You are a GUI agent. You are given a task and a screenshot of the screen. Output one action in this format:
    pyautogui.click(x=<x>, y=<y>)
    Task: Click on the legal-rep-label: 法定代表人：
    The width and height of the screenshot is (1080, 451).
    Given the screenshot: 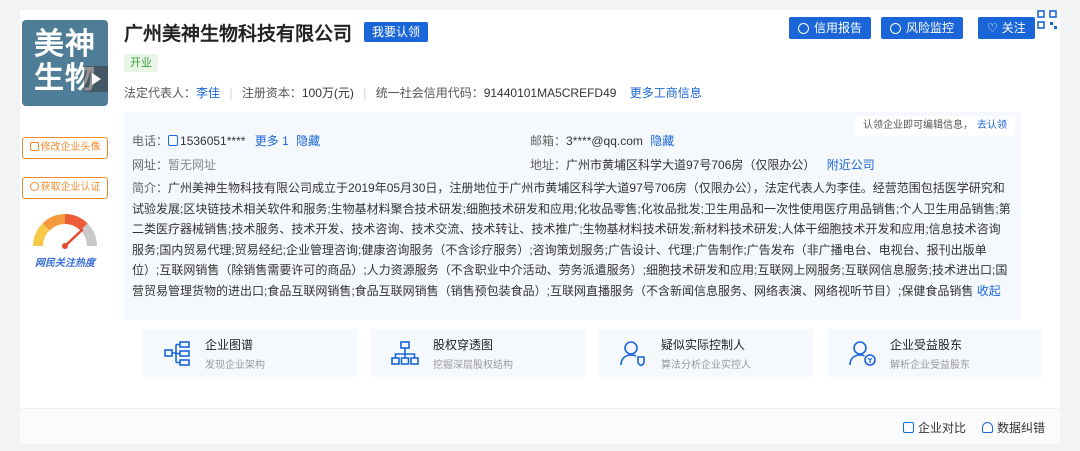 What is the action you would take?
    pyautogui.click(x=160, y=93)
    